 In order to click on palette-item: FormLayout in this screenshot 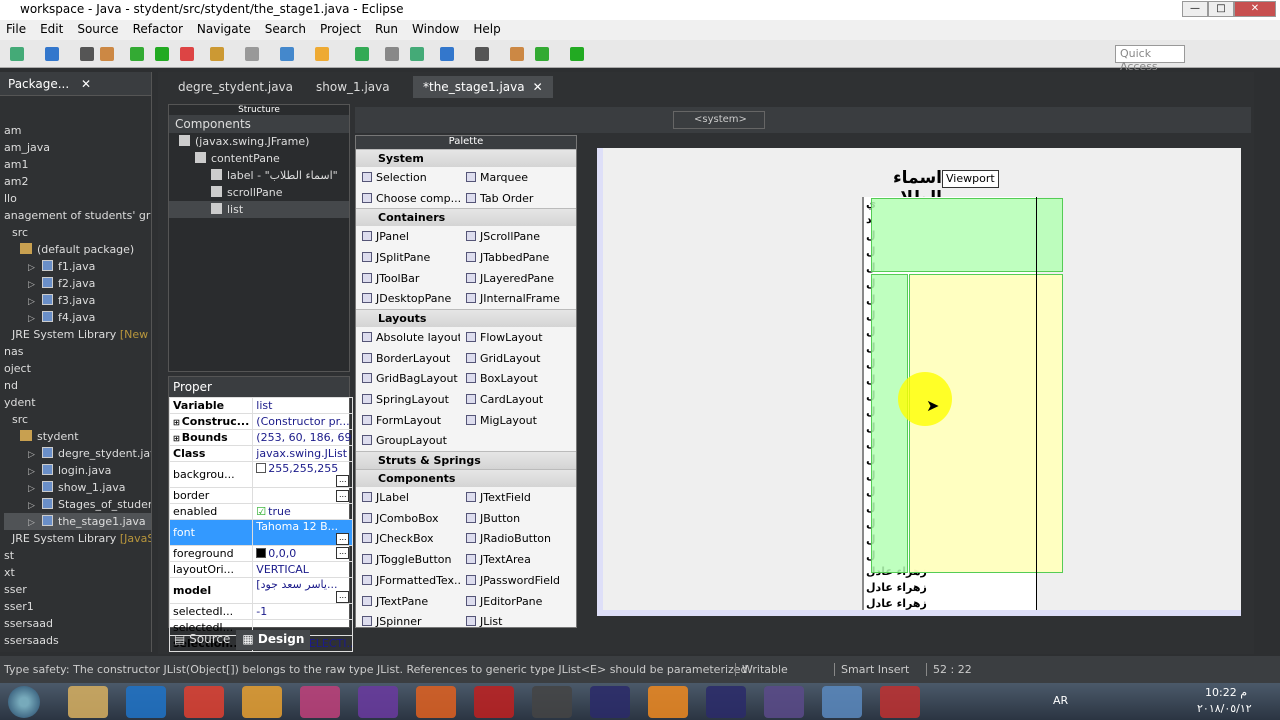, I will do `click(408, 420)`.